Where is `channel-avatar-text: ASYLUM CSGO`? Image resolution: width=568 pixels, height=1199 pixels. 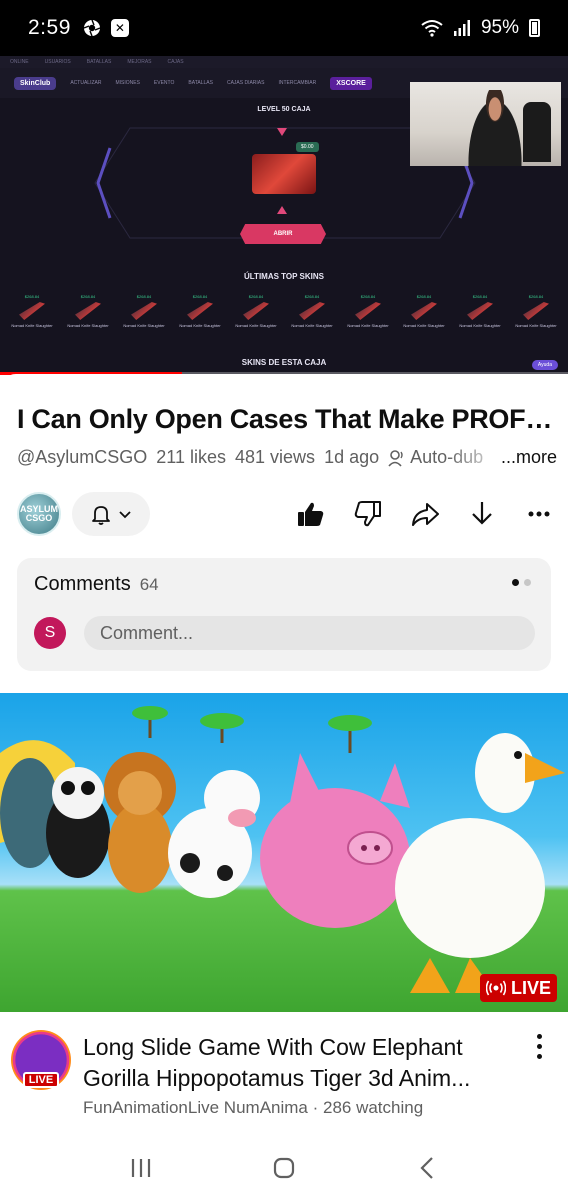 channel-avatar-text: ASYLUM CSGO is located at coordinates (39, 513).